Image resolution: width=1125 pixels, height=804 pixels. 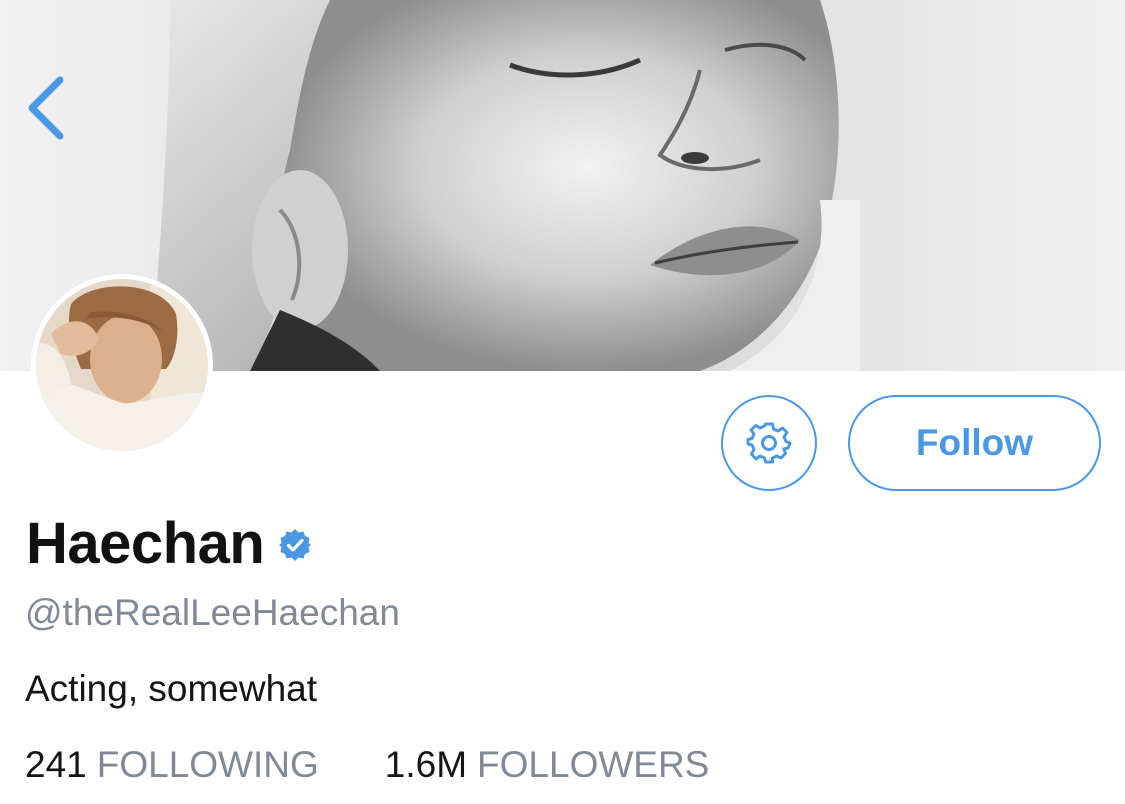 What do you see at coordinates (426, 764) in the screenshot?
I see `followers-count: 1.6M` at bounding box center [426, 764].